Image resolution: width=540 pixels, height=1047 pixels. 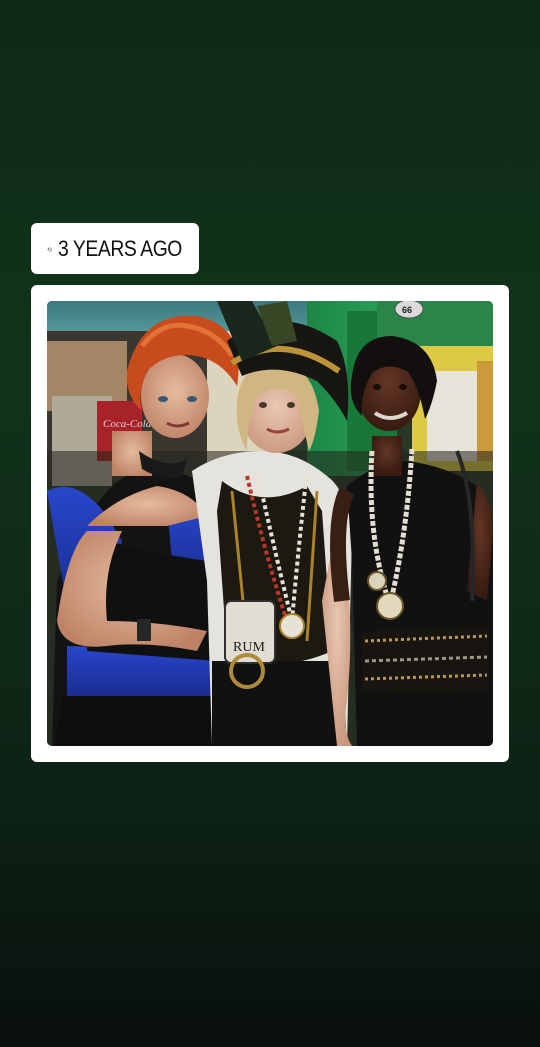 I want to click on memory-label: 3 YEARS AGO, so click(x=120, y=248).